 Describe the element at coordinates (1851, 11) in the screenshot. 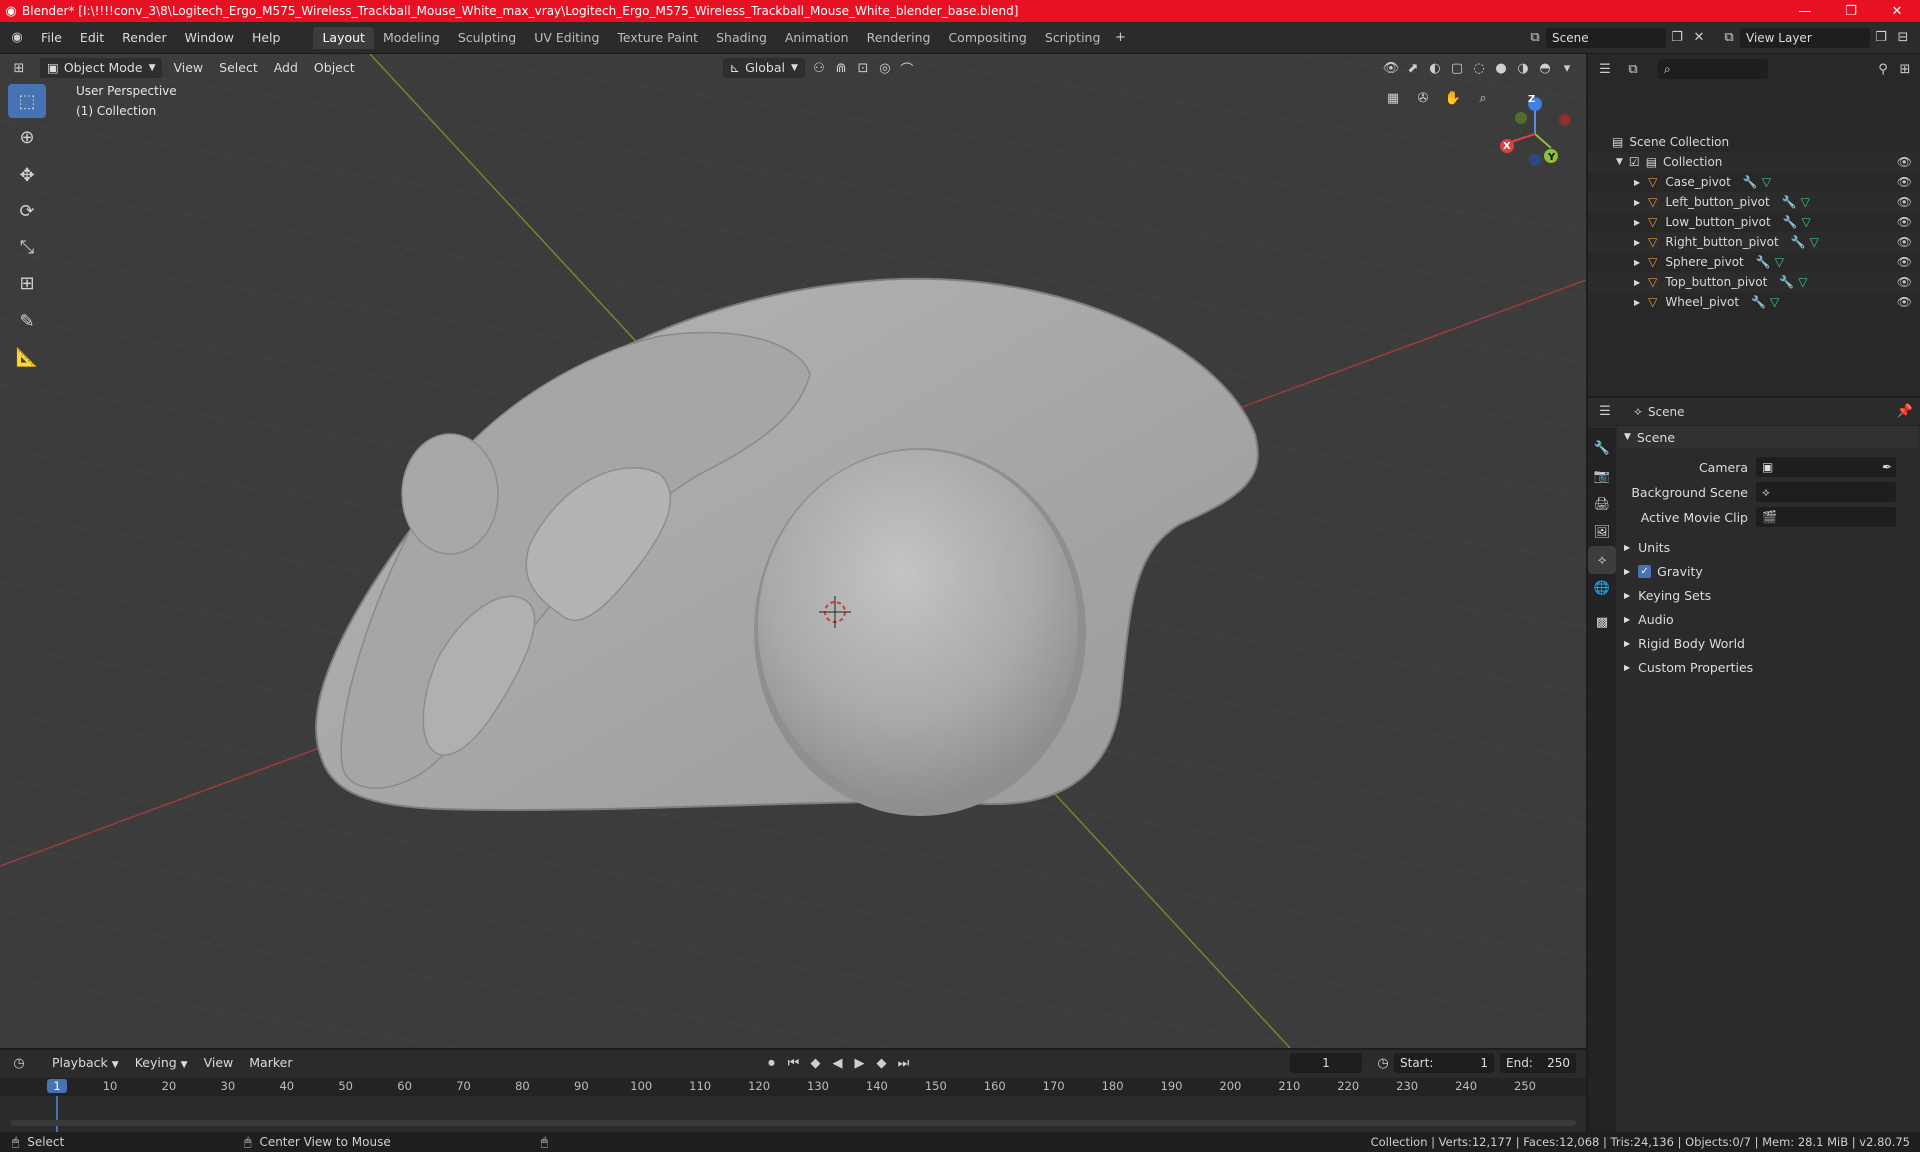

I see `maximize-button: ❐` at that location.